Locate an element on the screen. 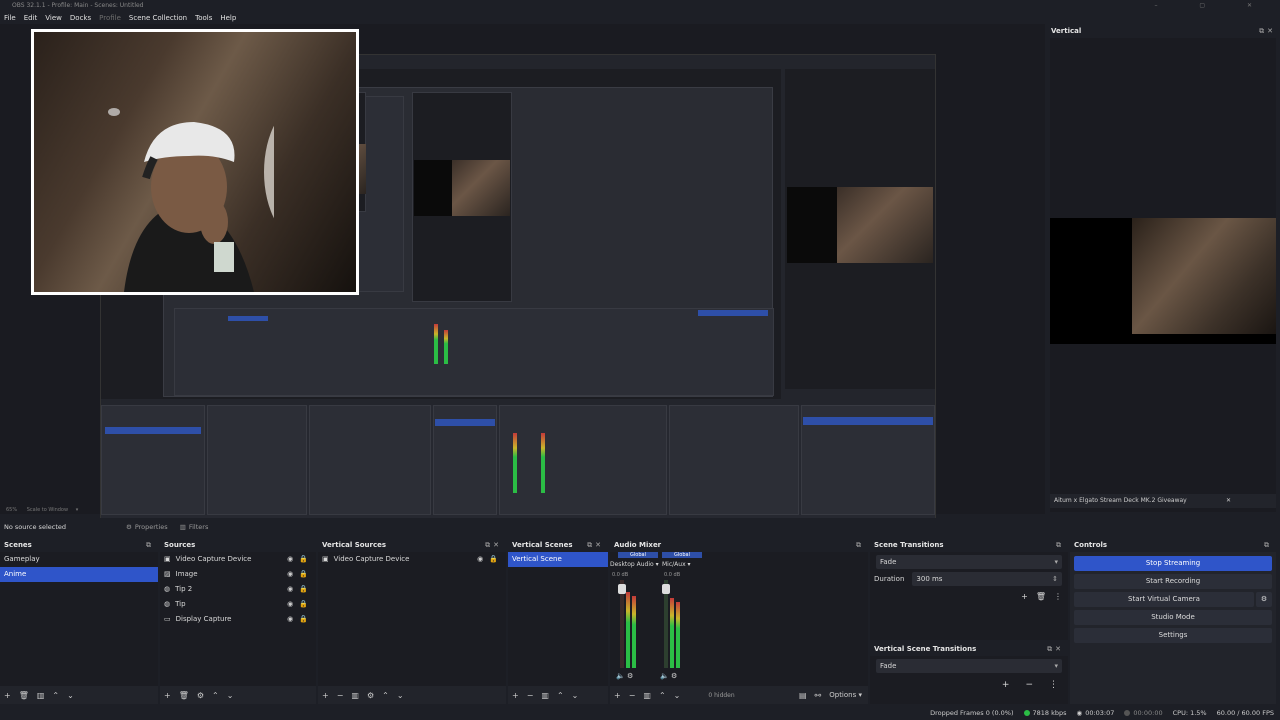 This screenshot has height=720, width=1280. link-icon: ⚯ is located at coordinates (818, 695).